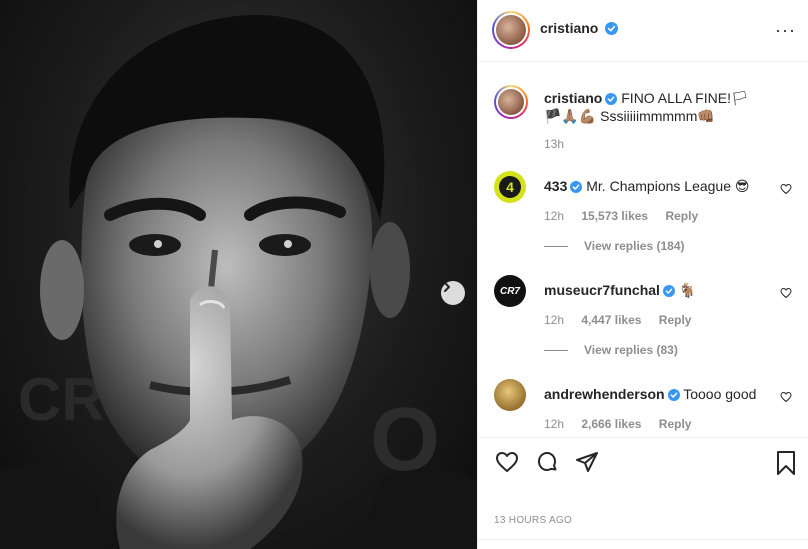 Image resolution: width=808 pixels, height=549 pixels. I want to click on comment-text: museucr7funchal 🐐, so click(655, 290).